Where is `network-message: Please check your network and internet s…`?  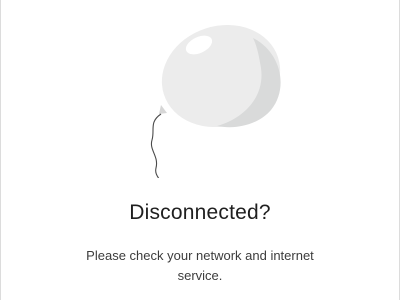
network-message: Please check your network and internet s… is located at coordinates (200, 265).